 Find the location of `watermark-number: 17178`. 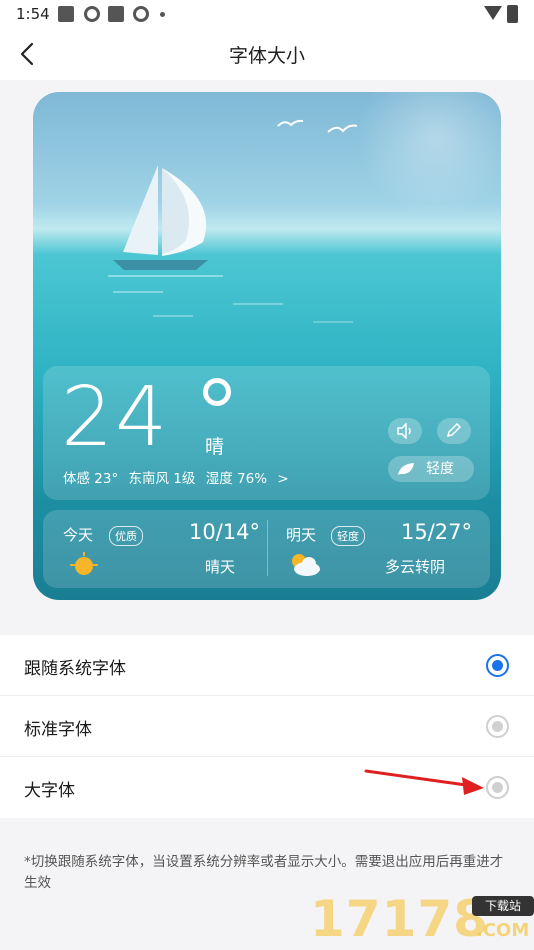

watermark-number: 17178 is located at coordinates (399, 919).